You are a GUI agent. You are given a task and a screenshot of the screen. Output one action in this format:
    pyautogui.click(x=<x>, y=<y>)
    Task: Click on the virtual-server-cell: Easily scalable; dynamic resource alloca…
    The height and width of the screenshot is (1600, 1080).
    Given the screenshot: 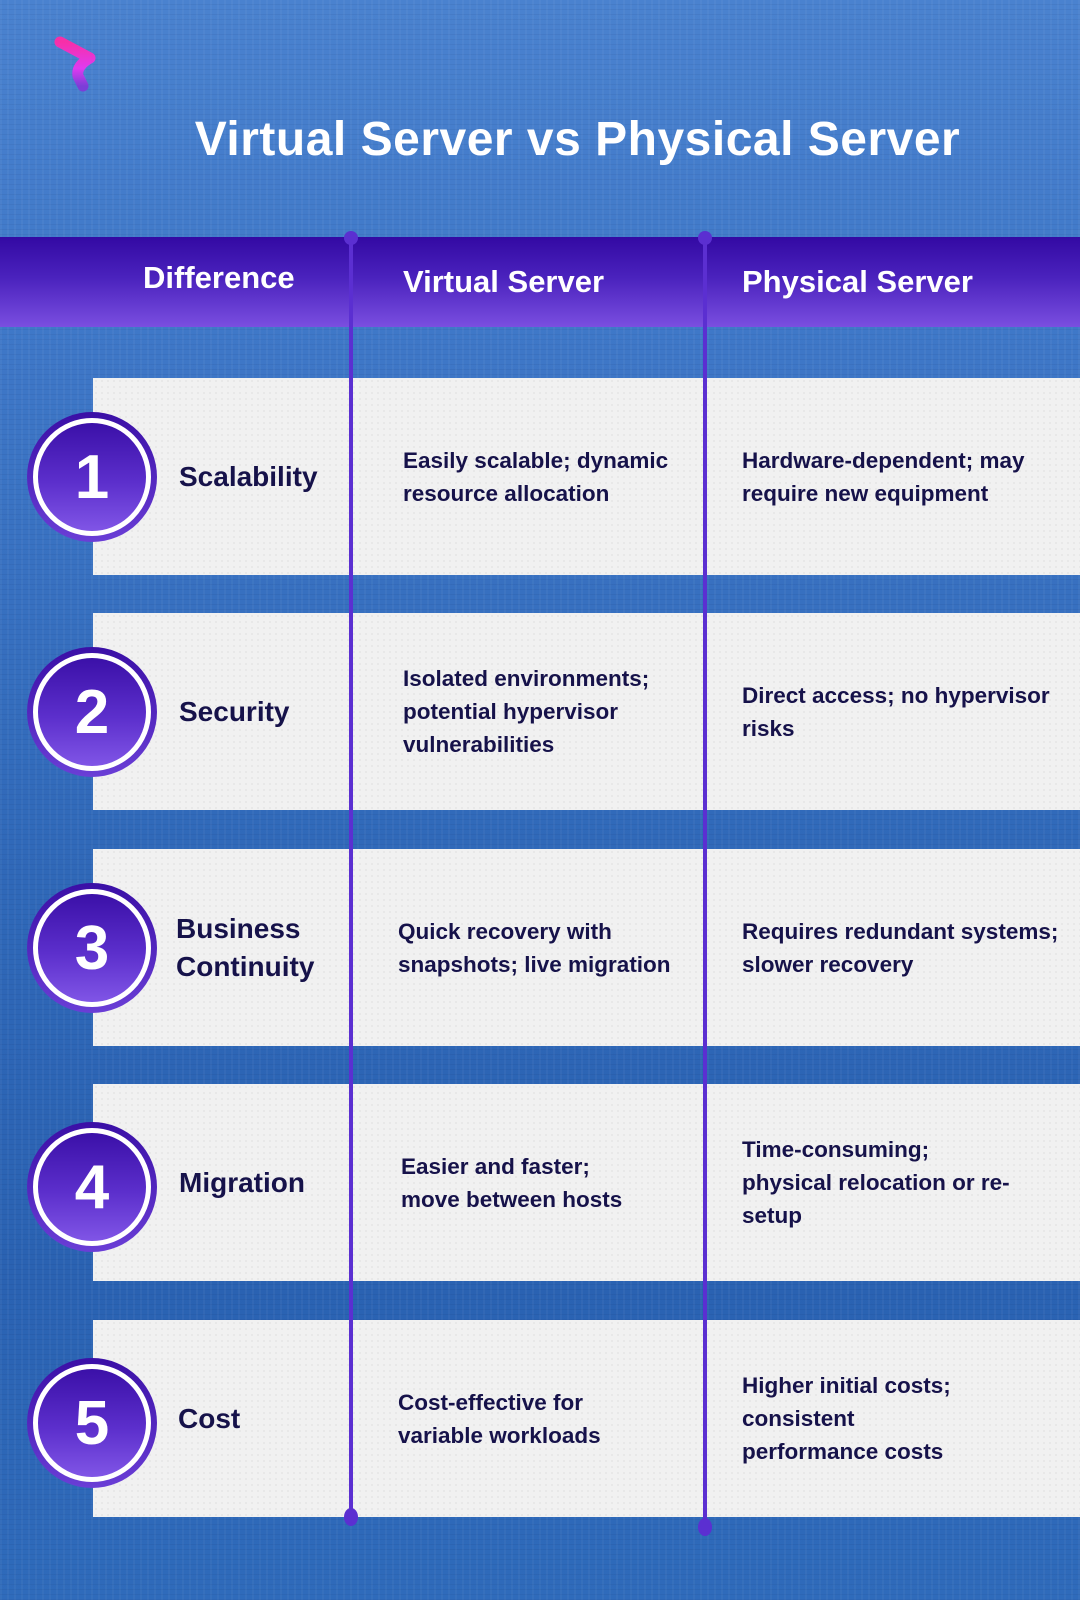 What is the action you would take?
    pyautogui.click(x=536, y=476)
    